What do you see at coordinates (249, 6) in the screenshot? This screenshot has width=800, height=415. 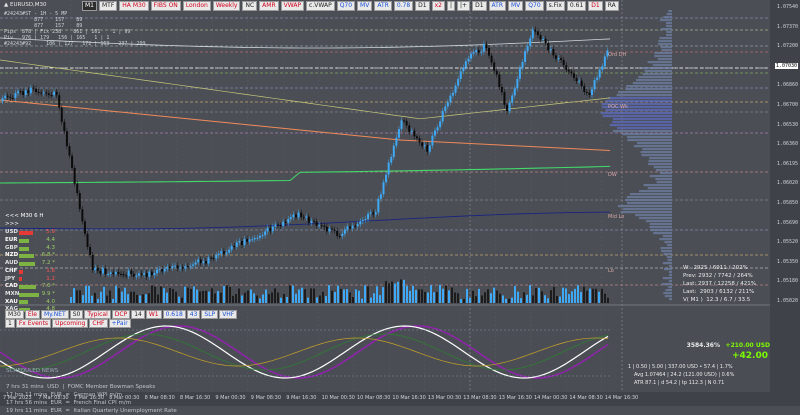 I see `toolbar-button: NC` at bounding box center [249, 6].